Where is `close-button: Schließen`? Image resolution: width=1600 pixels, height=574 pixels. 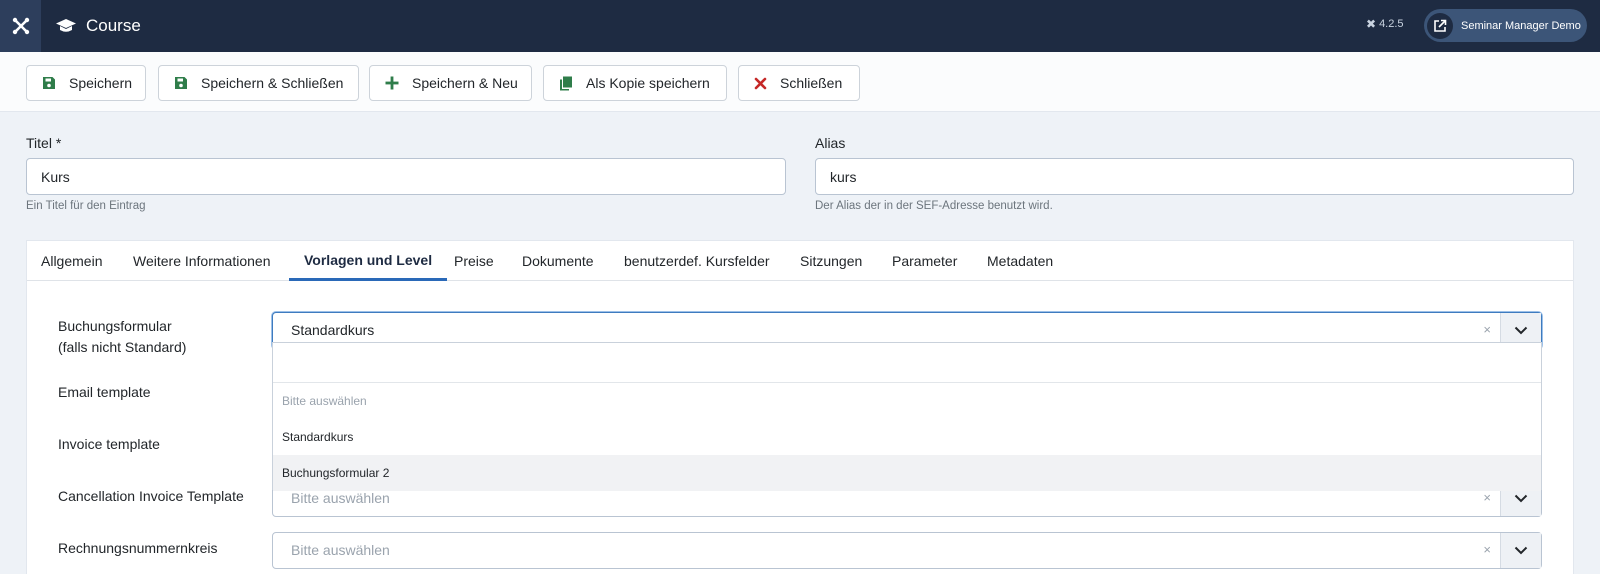
close-button: Schließen is located at coordinates (799, 83).